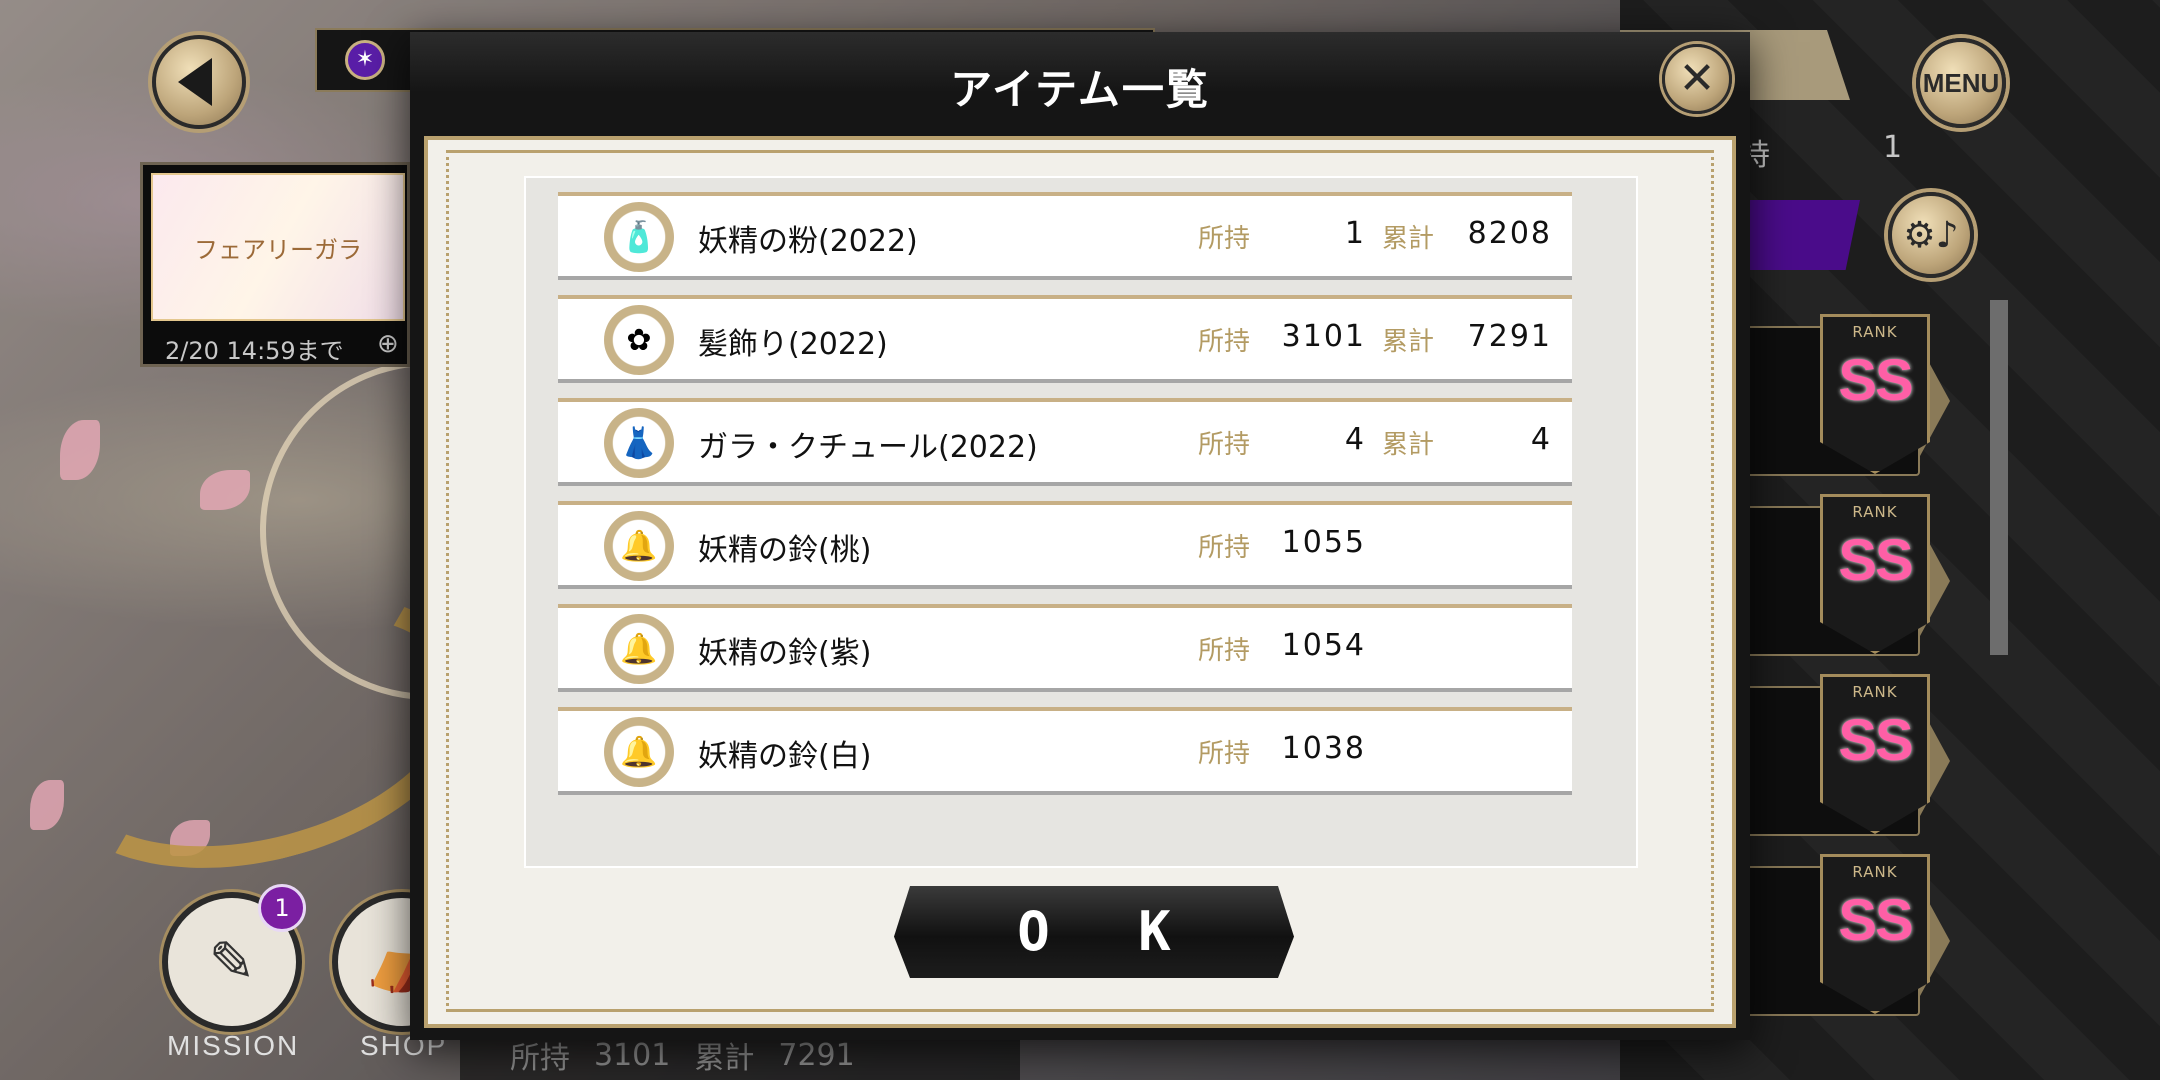 This screenshot has height=1080, width=2160. What do you see at coordinates (1323, 748) in the screenshot?
I see `hold-value: 1038` at bounding box center [1323, 748].